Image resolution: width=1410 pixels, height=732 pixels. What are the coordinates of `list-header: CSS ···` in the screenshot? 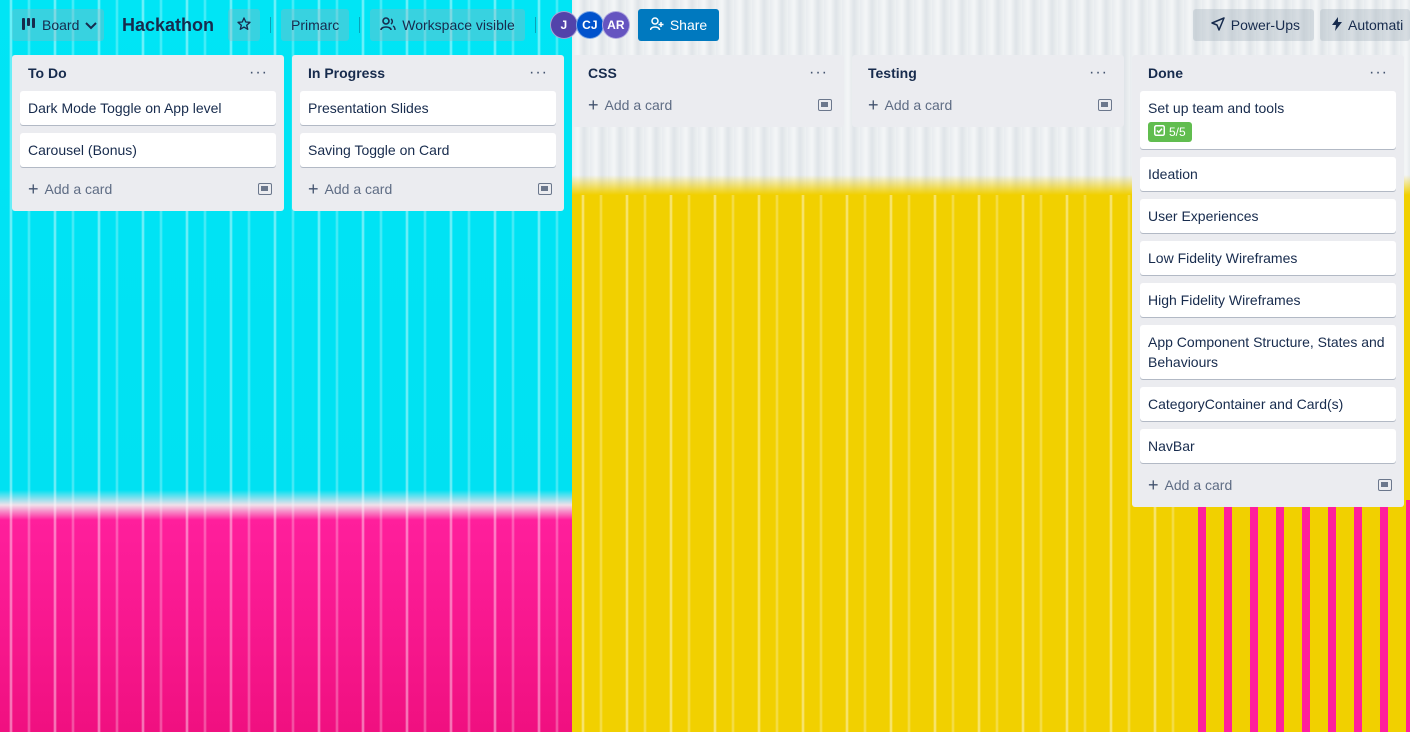 It's located at (708, 73).